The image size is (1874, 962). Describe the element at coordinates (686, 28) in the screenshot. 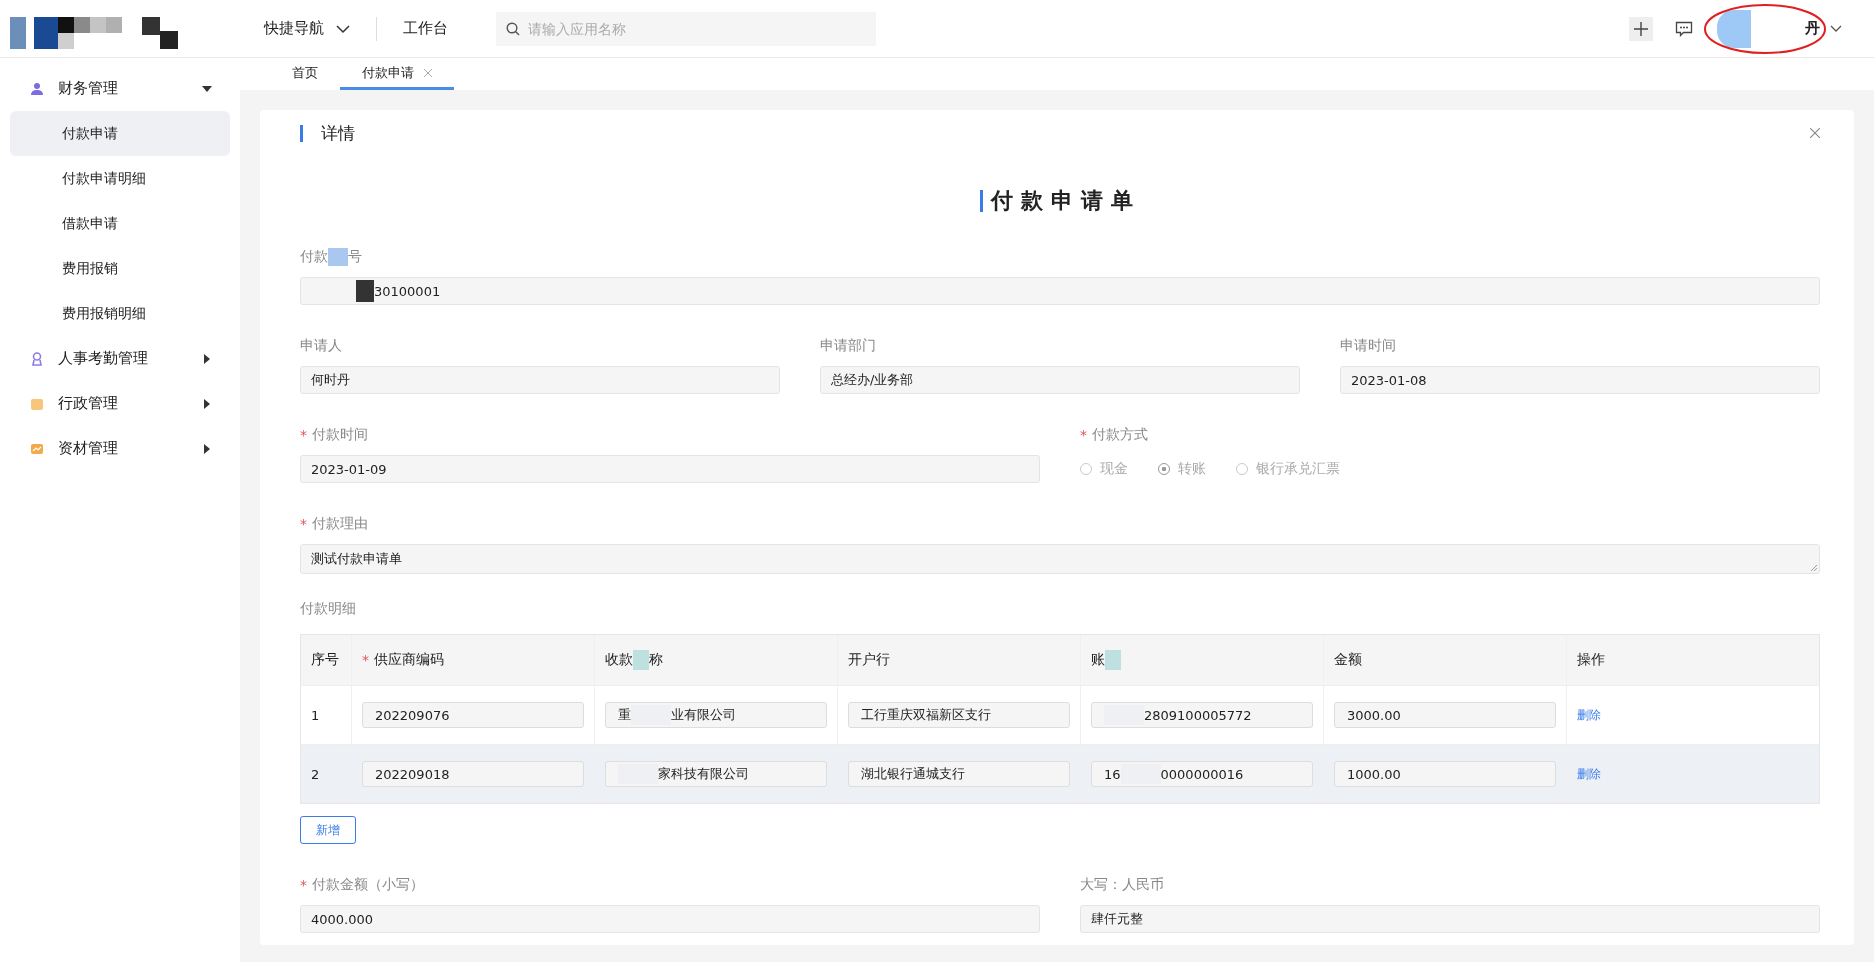

I see `search-field: 请输入应用名称` at that location.